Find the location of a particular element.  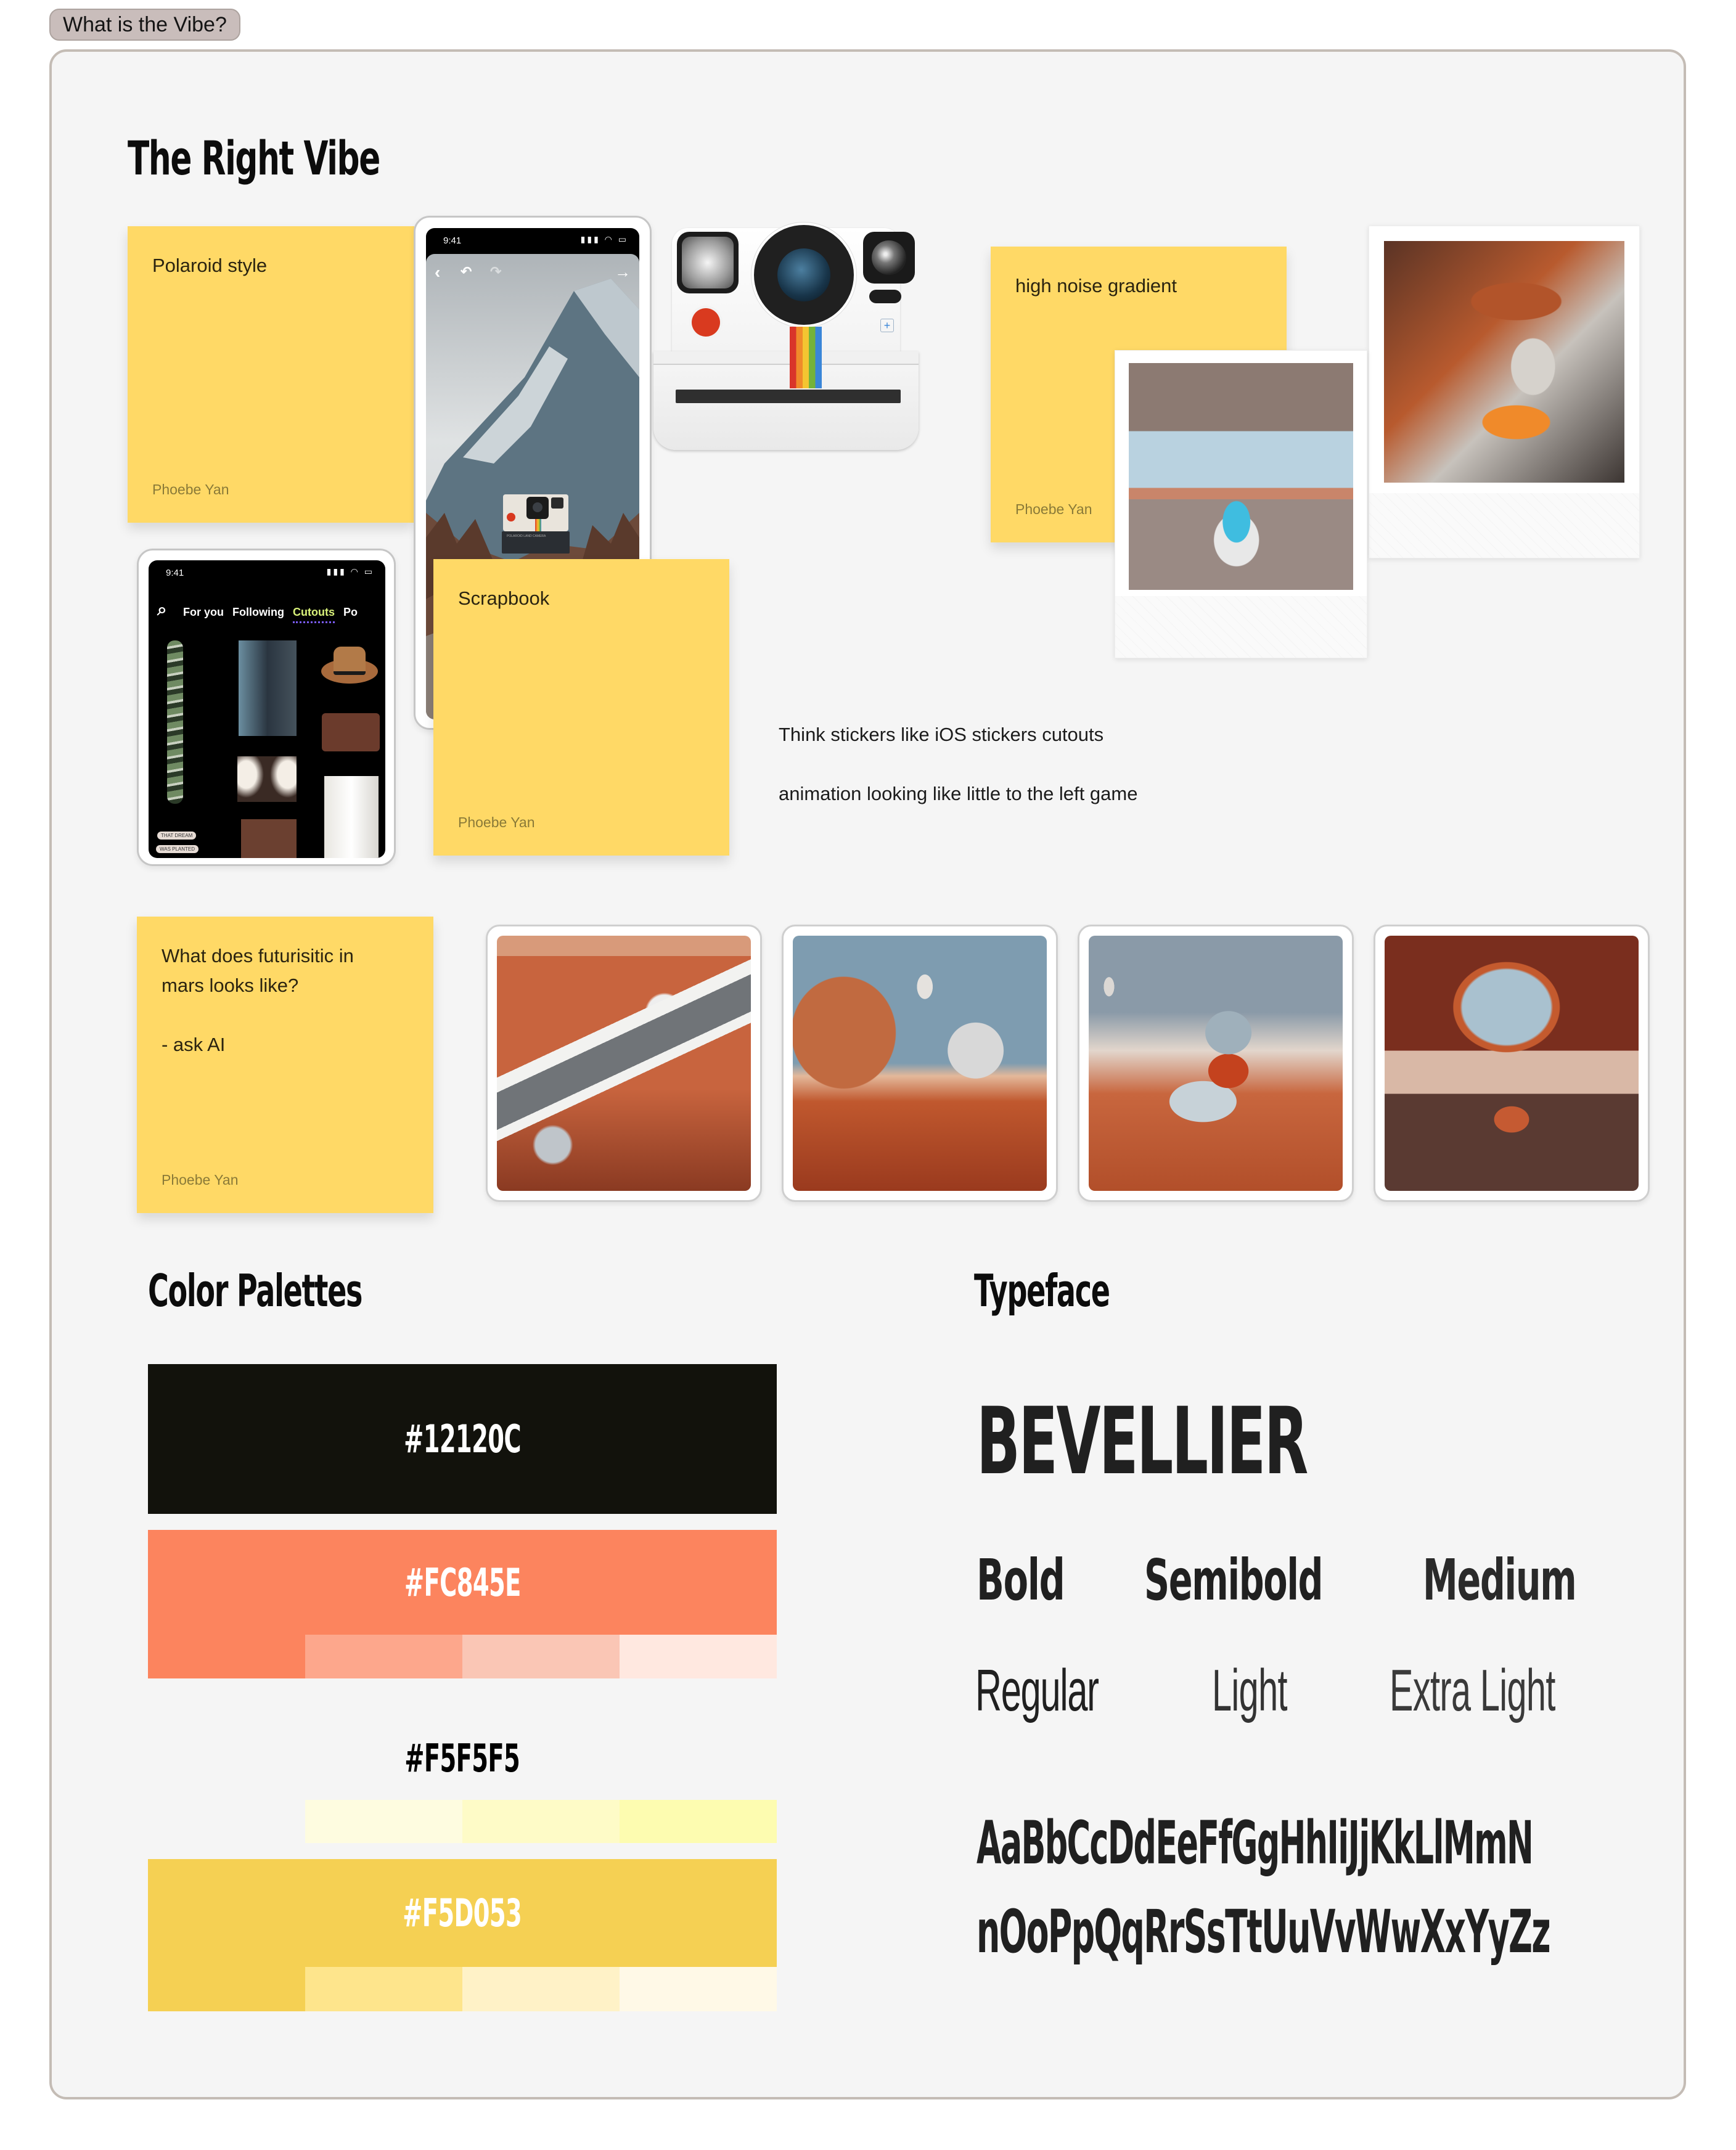

swatch-12120c: #12120C is located at coordinates (462, 1439).